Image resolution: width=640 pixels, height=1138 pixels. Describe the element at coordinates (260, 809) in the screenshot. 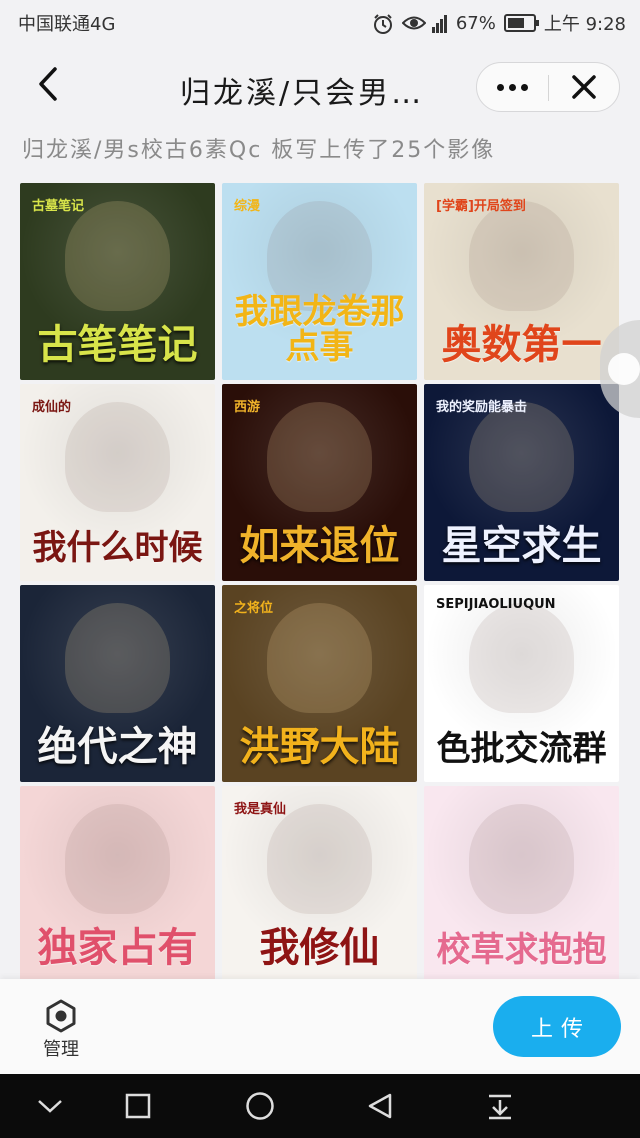

I see `cover-subtitle: 我是真仙` at that location.